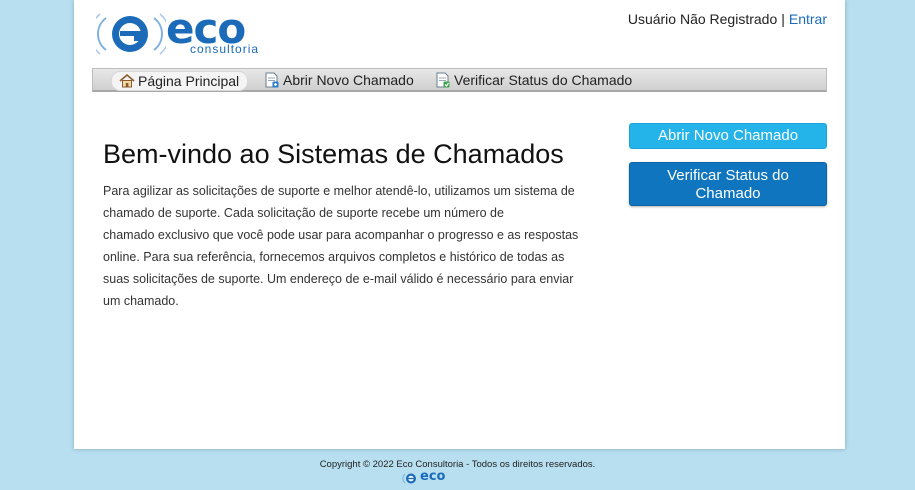  I want to click on nav-item-open-ticket: Abrir Novo Chamado, so click(339, 80).